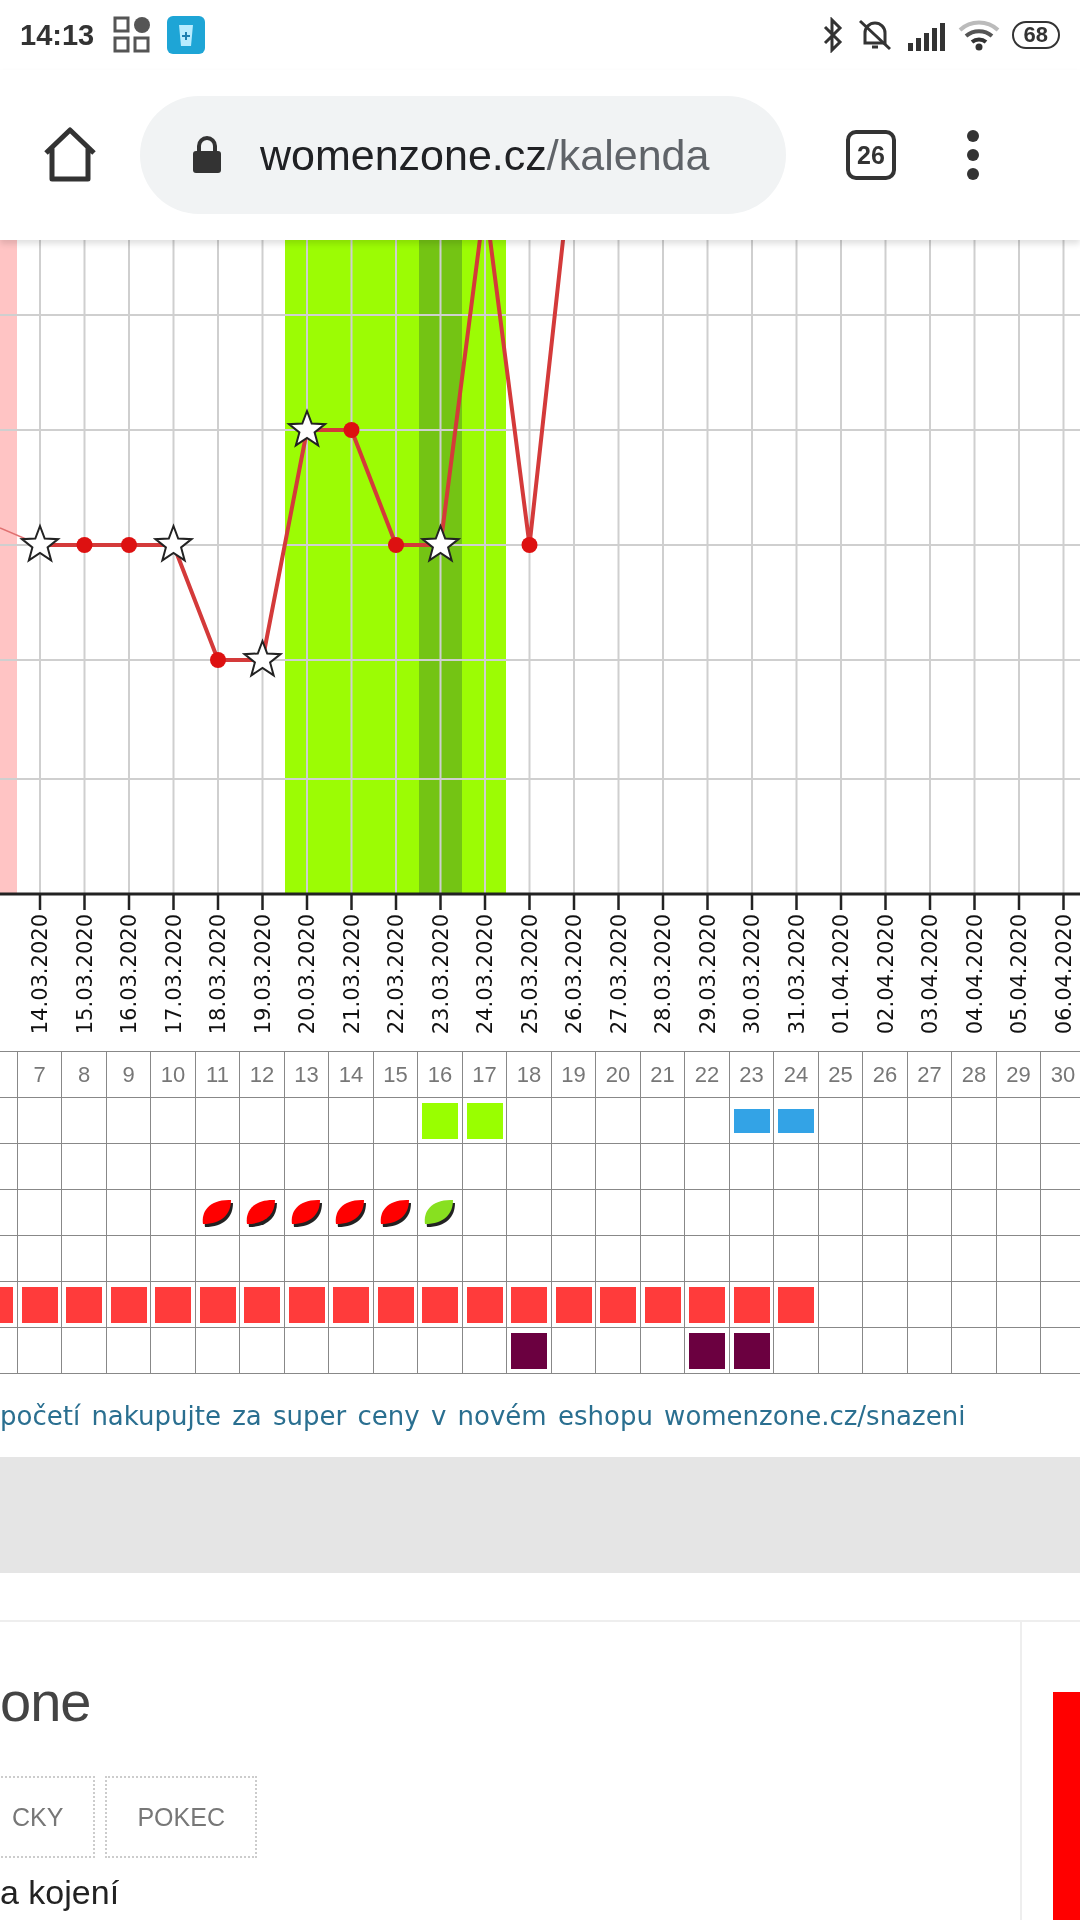 Image resolution: width=1080 pixels, height=1920 pixels. What do you see at coordinates (663, 1075) in the screenshot?
I see `day-cell: 21` at bounding box center [663, 1075].